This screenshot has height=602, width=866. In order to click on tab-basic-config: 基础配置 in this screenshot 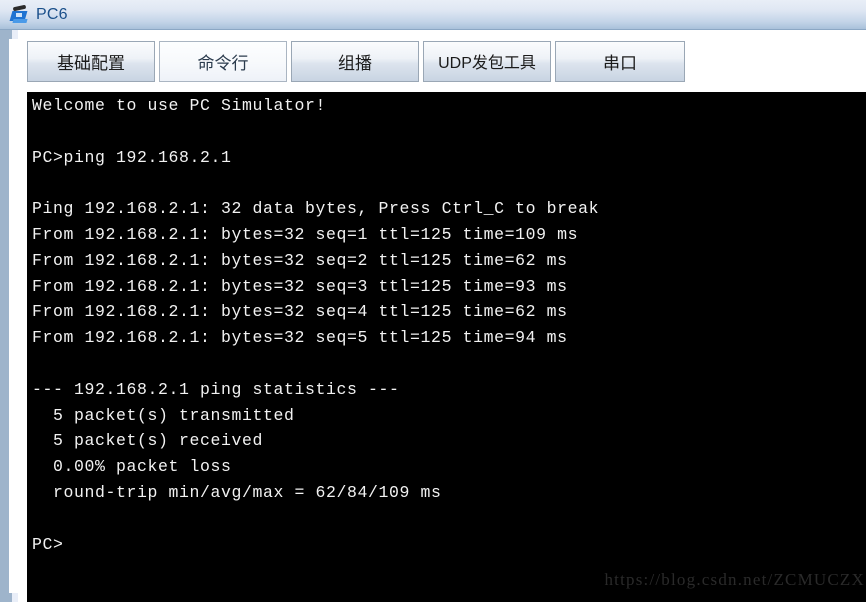, I will do `click(91, 61)`.